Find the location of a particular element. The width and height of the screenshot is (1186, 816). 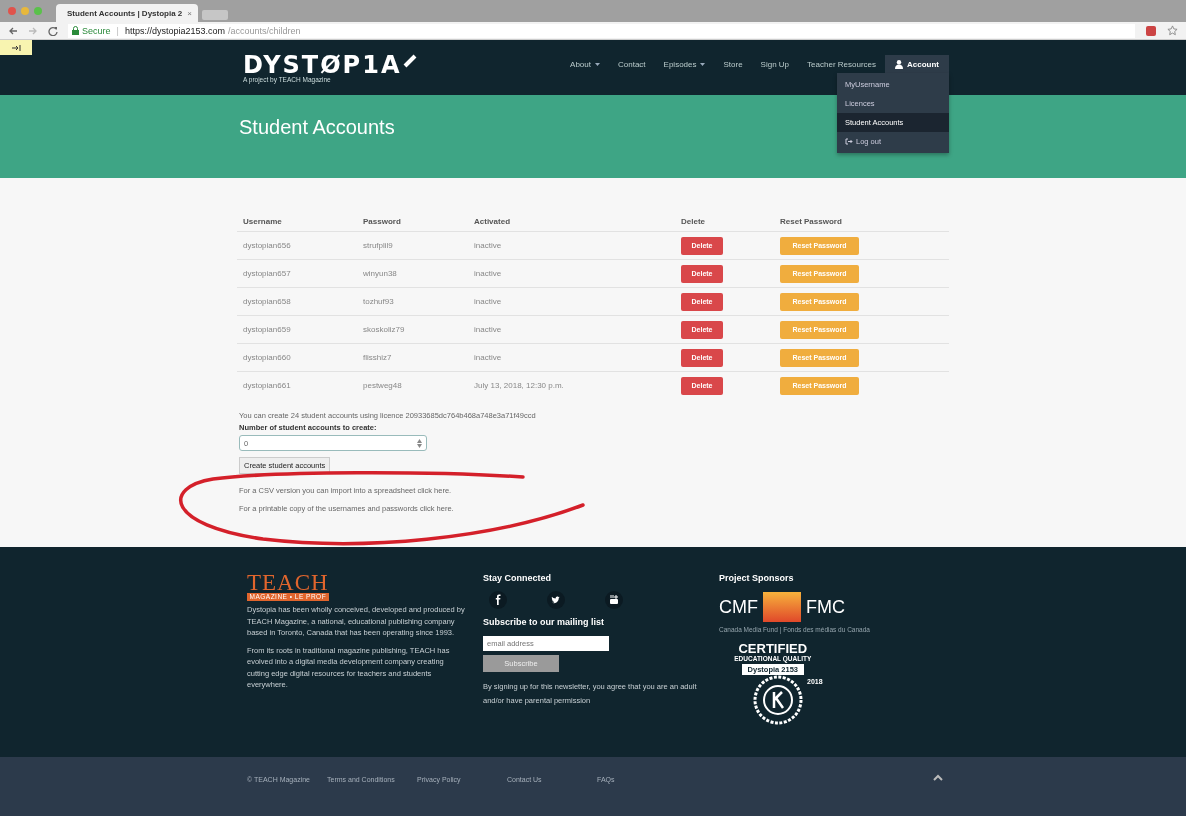

extension-icon is located at coordinates (1151, 30).